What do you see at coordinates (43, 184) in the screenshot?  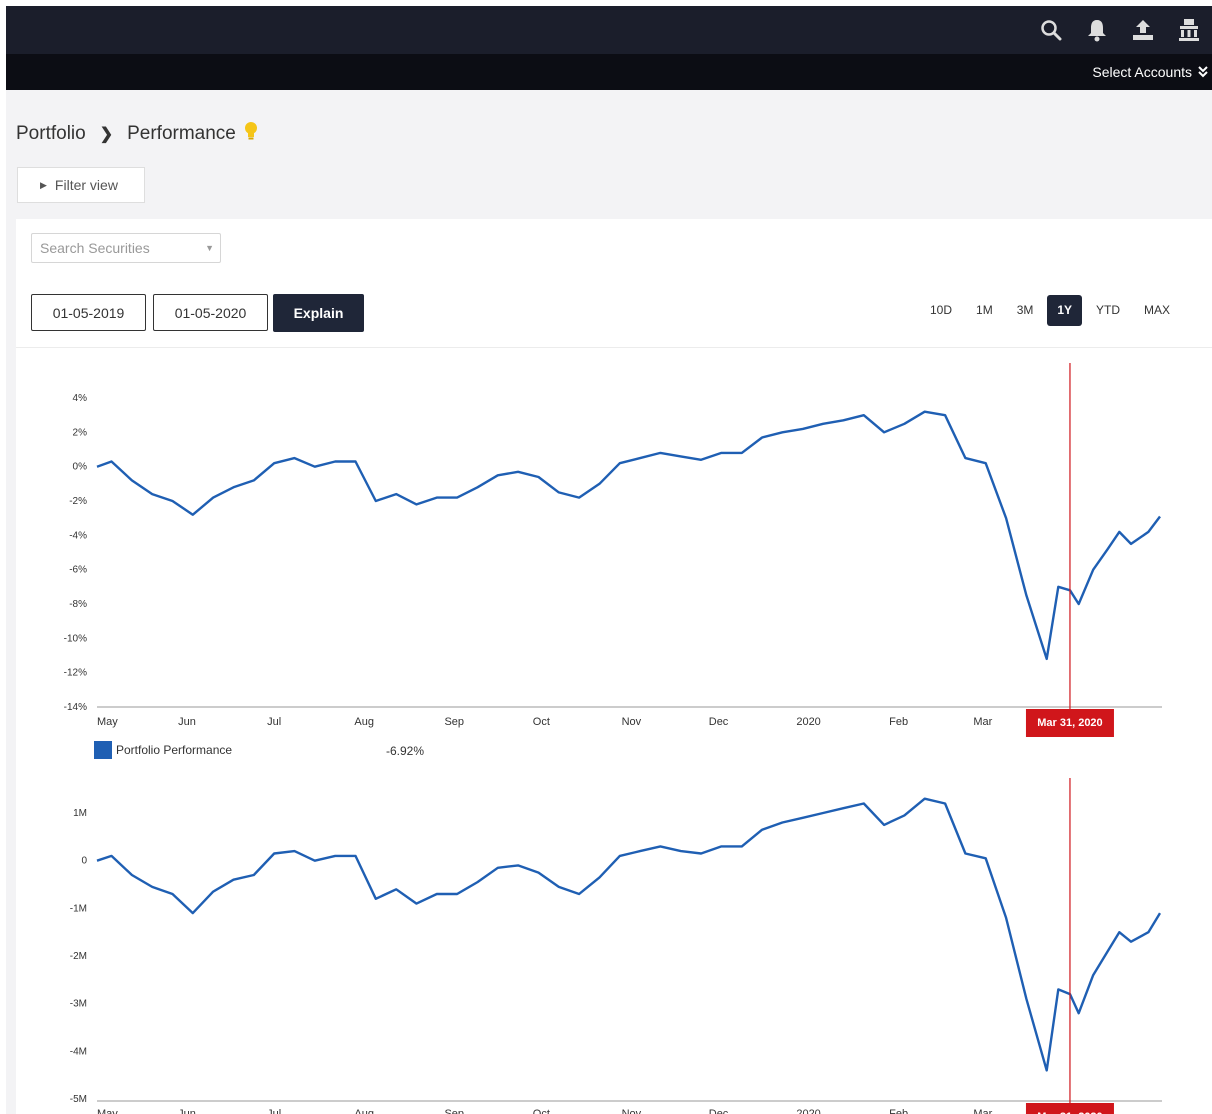 I see `caret-right-icon: ▶` at bounding box center [43, 184].